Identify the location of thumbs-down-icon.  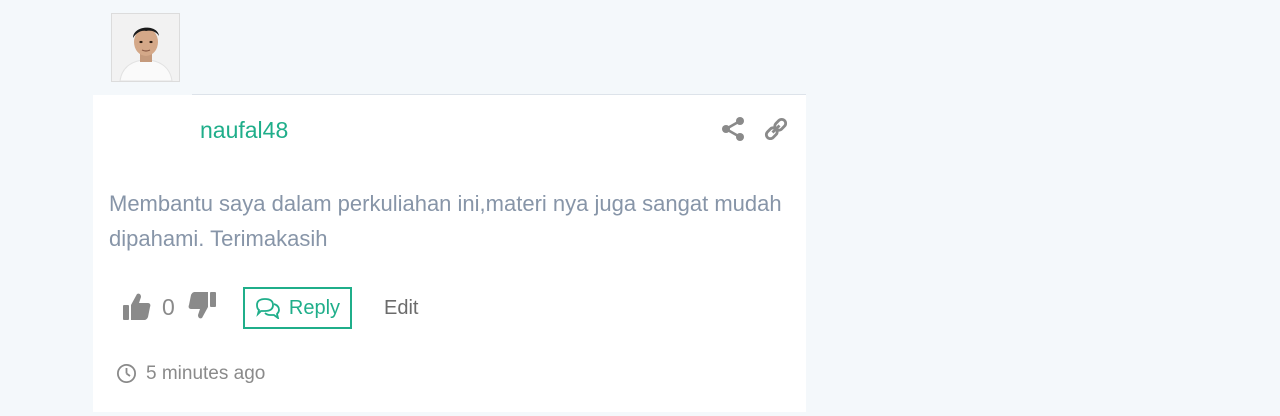
(202, 306).